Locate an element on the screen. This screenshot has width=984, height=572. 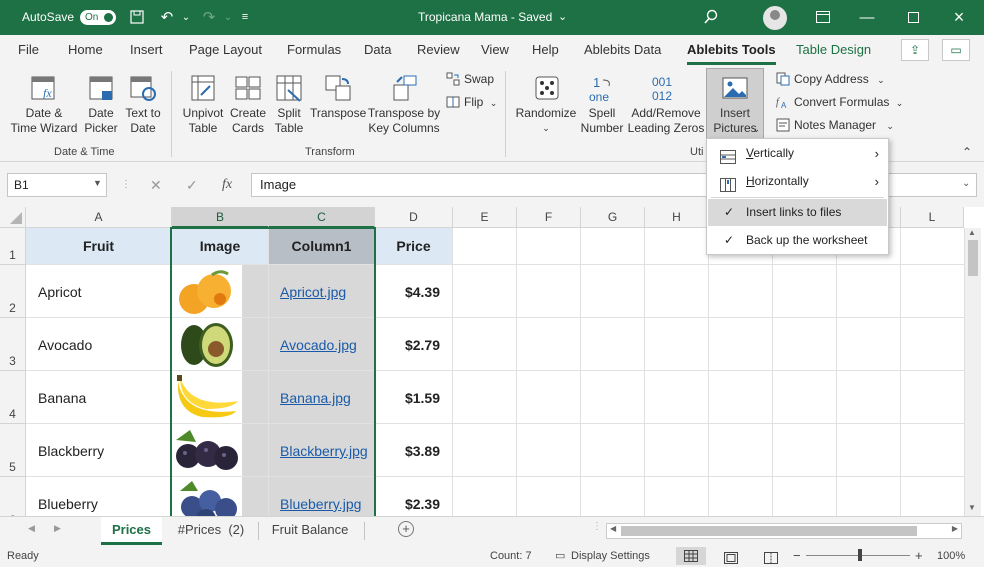
menu-review: Review is located at coordinates (438, 49).